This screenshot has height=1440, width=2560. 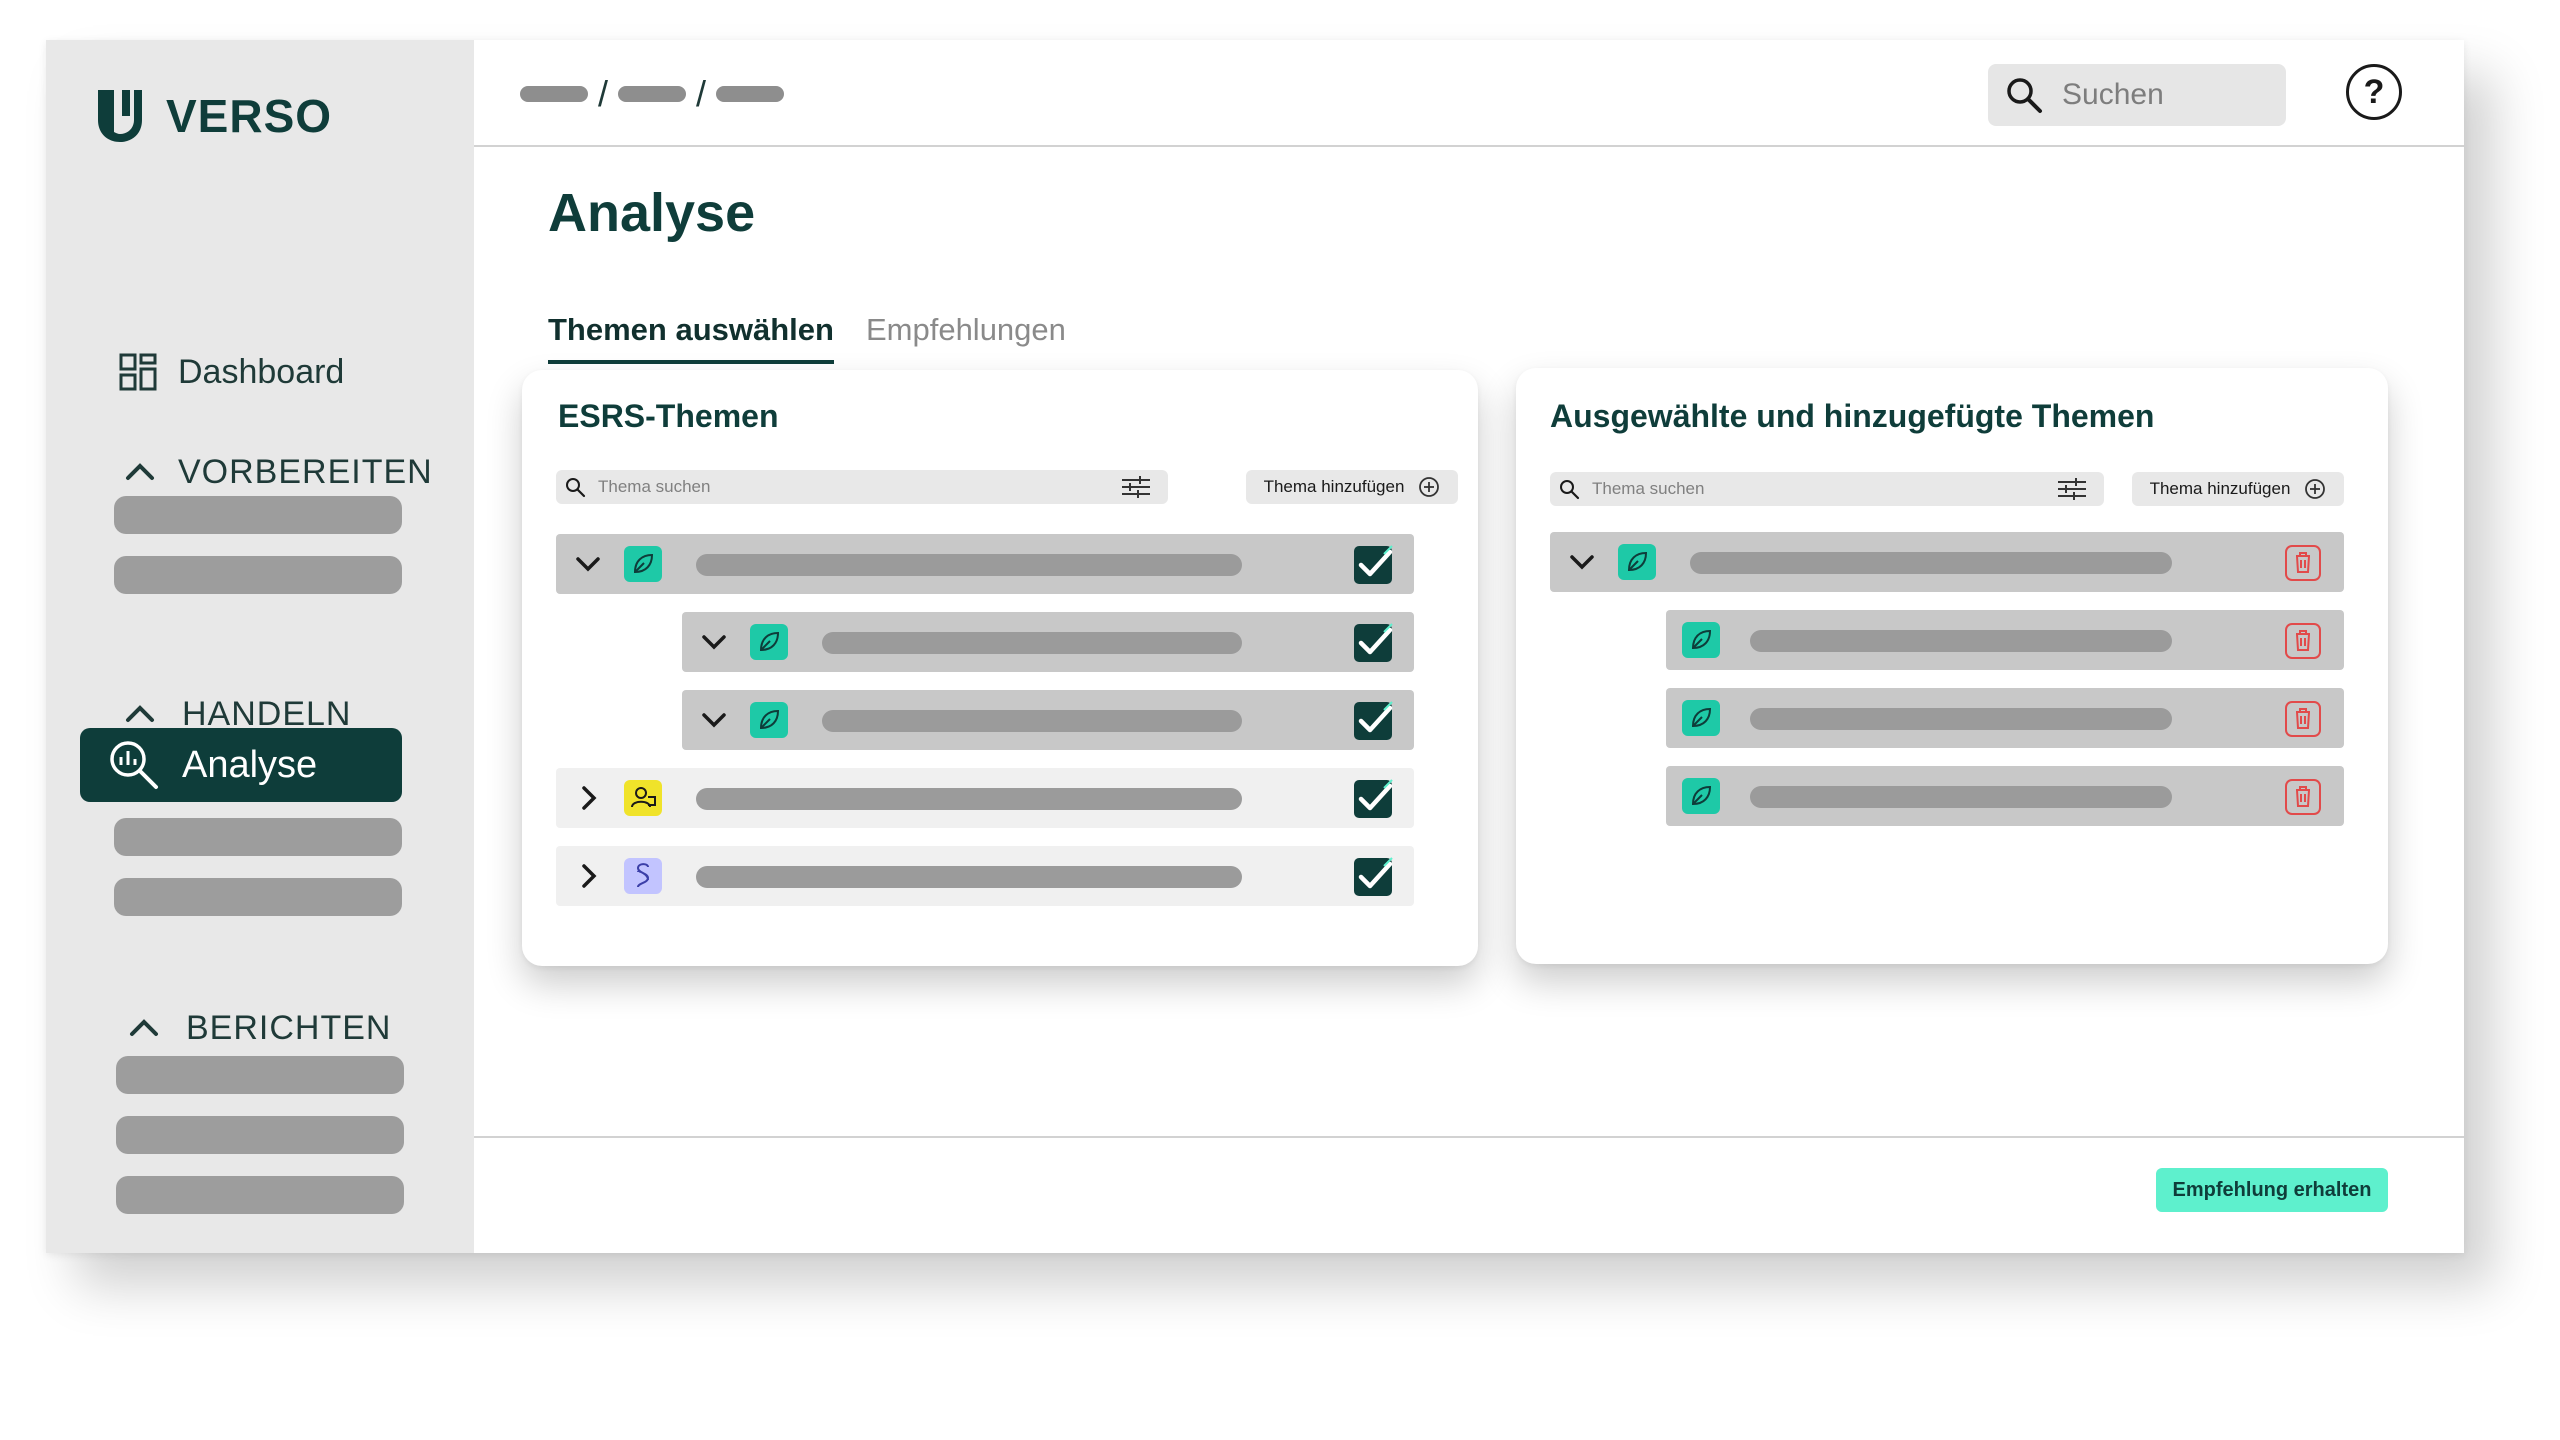 What do you see at coordinates (250, 764) in the screenshot?
I see `sidebar-item-label: Analyse` at bounding box center [250, 764].